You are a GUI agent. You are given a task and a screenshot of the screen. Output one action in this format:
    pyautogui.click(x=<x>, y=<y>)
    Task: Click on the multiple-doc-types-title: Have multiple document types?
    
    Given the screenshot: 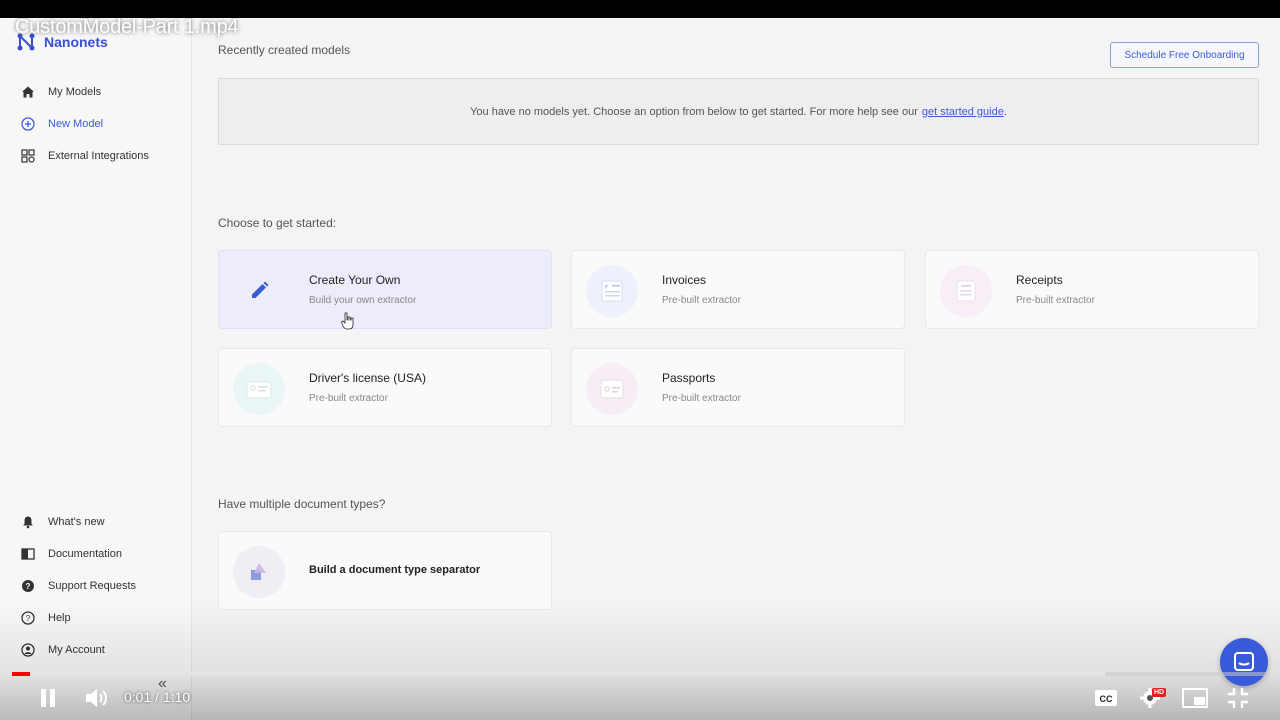 What is the action you would take?
    pyautogui.click(x=302, y=504)
    